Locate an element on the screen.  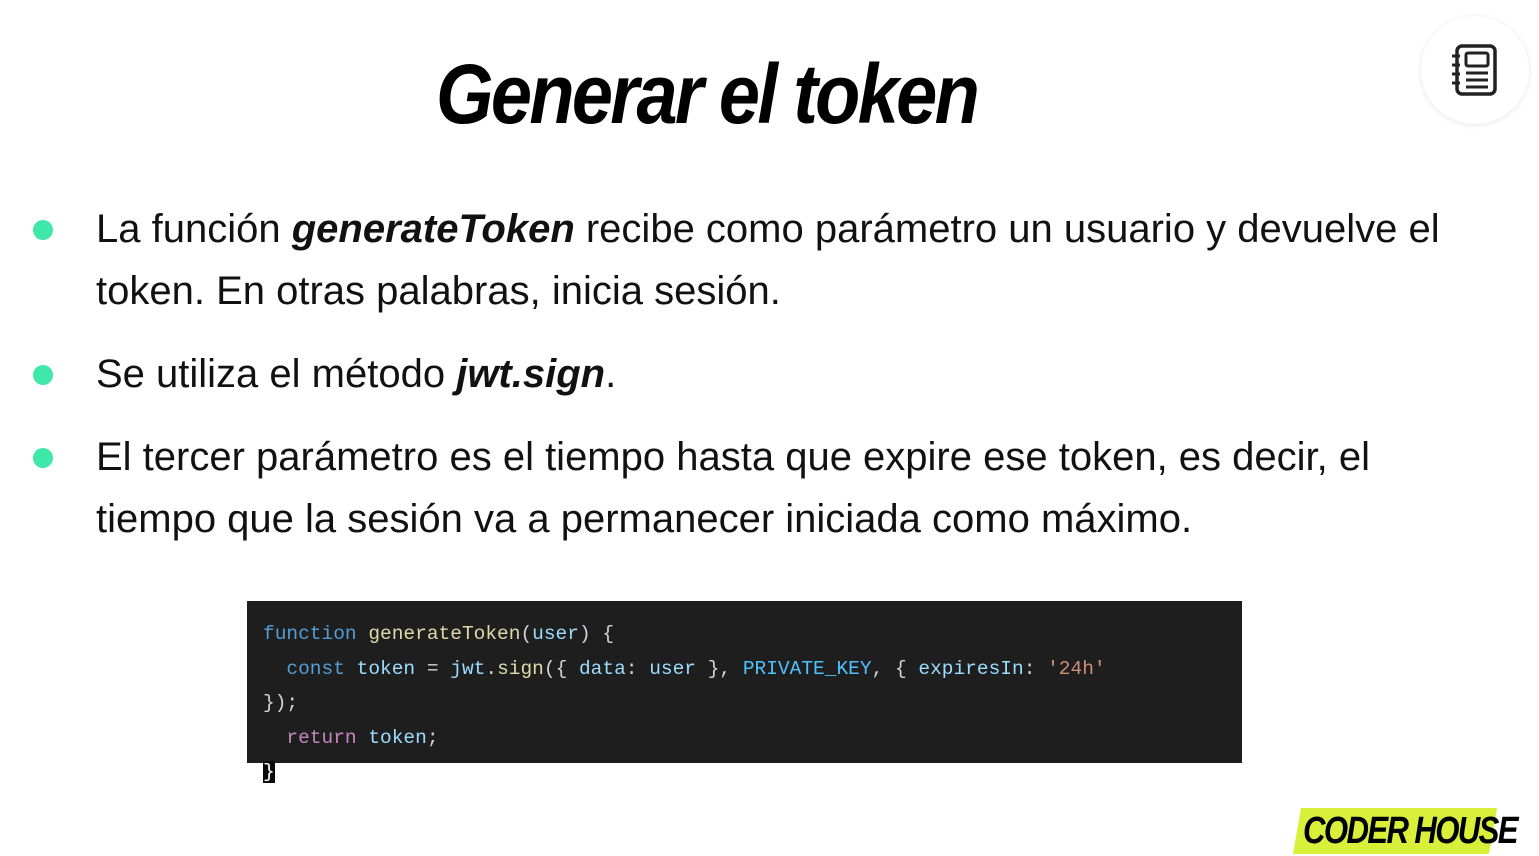
code-token: '24h' is located at coordinates (1076, 668).